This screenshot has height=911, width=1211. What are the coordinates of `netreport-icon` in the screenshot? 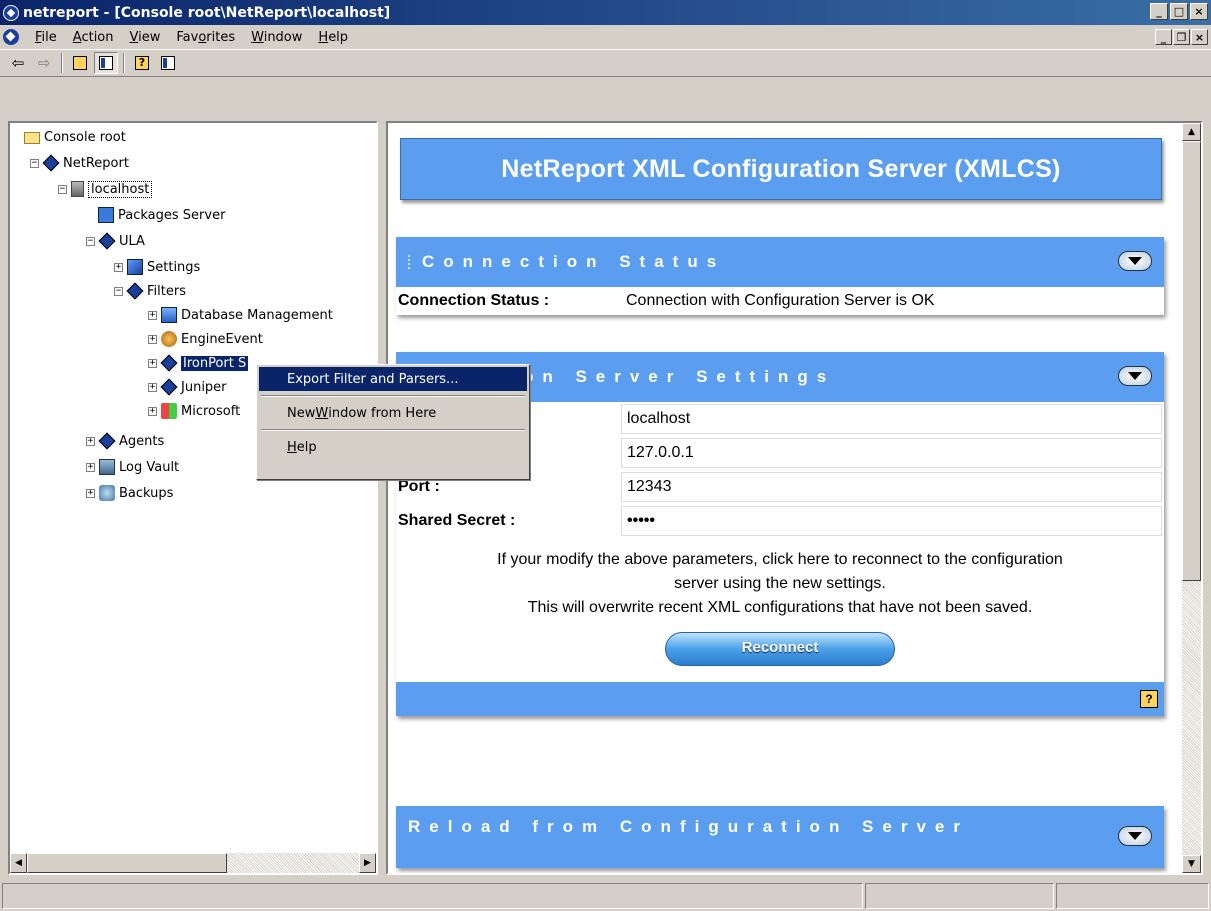 It's located at (51, 163).